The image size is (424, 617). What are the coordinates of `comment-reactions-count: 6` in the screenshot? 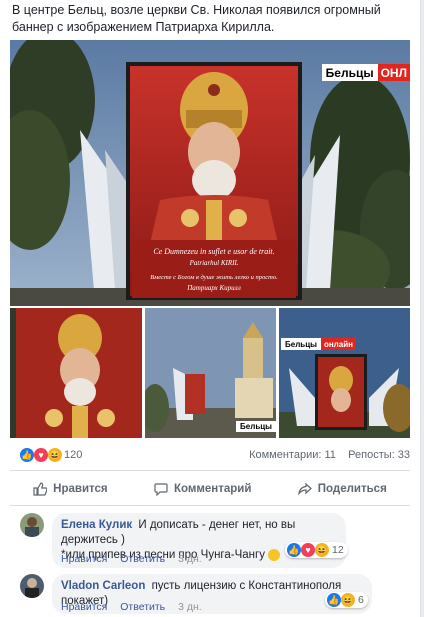 It's located at (361, 600).